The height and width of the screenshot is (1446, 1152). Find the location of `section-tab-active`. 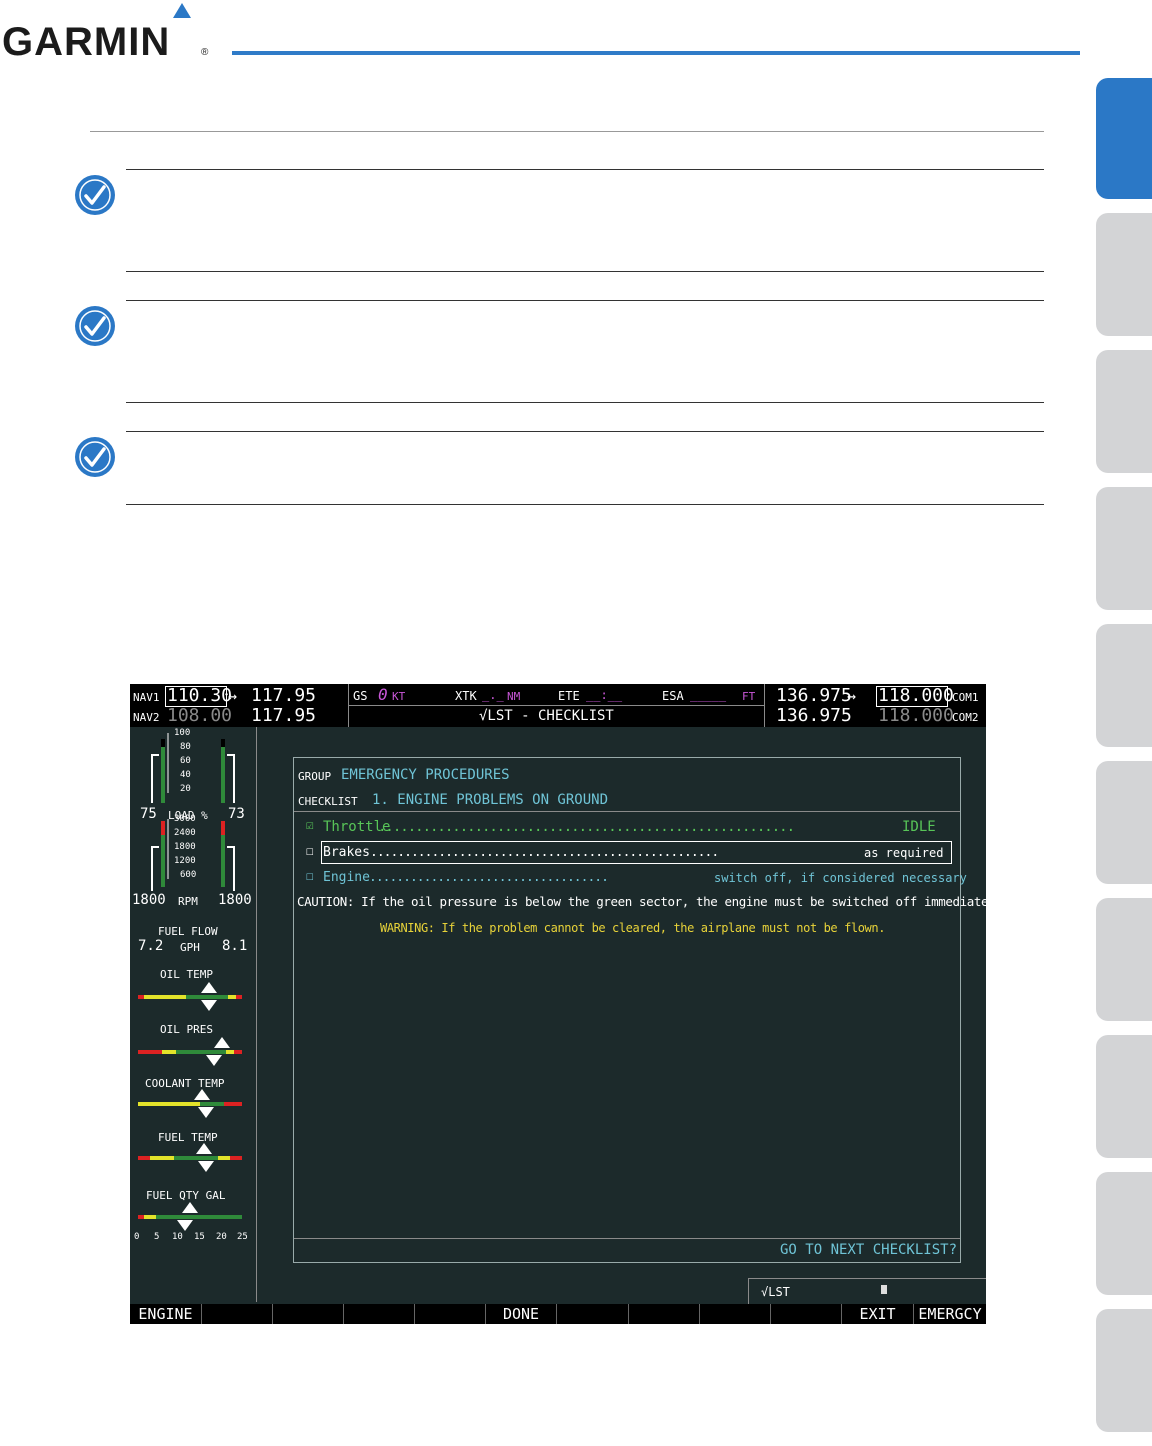

section-tab-active is located at coordinates (1124, 138).